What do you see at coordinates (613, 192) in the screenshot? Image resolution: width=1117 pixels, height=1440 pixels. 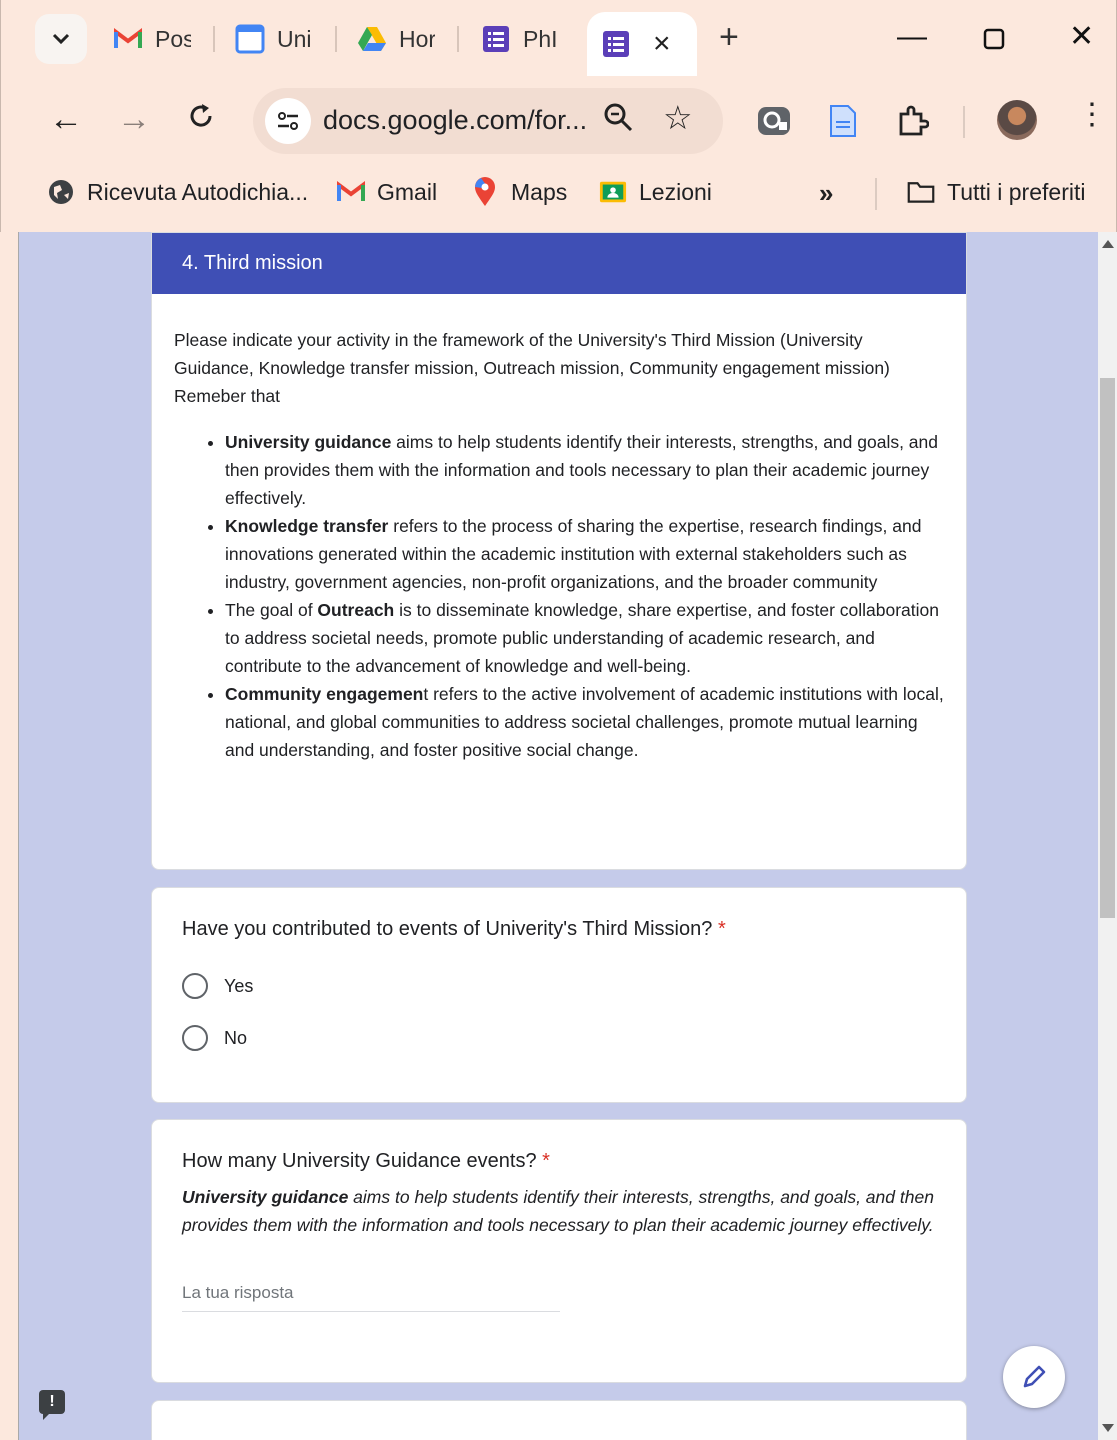 I see `classroom-icon` at bounding box center [613, 192].